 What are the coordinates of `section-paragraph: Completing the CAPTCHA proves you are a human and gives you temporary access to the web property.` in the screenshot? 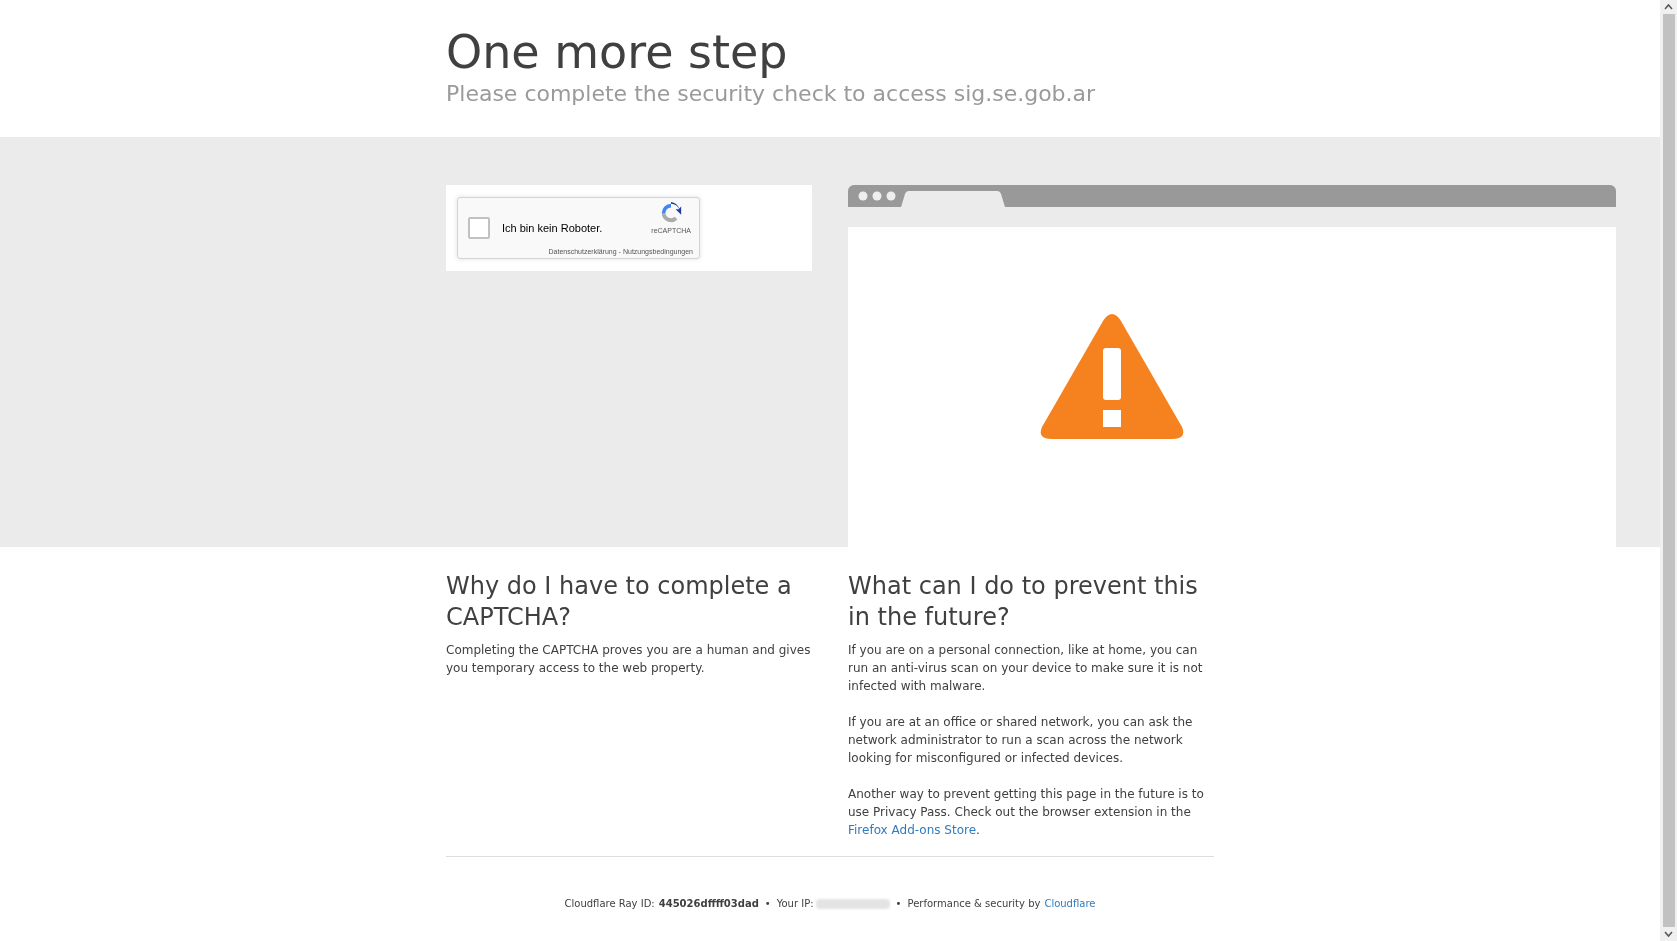 It's located at (629, 659).